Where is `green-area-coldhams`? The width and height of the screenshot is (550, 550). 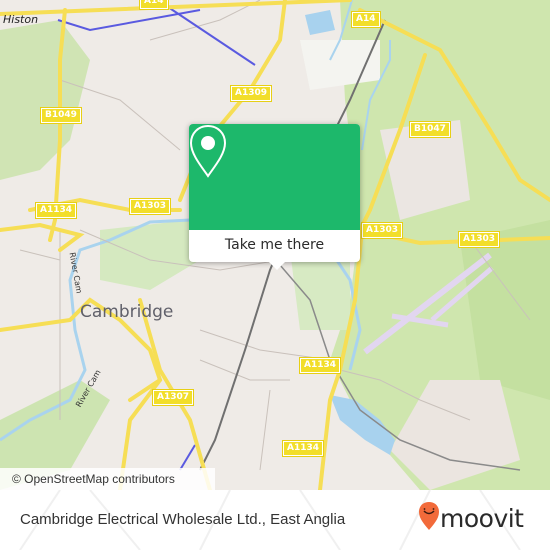
green-area-coldhams is located at coordinates (320, 290).